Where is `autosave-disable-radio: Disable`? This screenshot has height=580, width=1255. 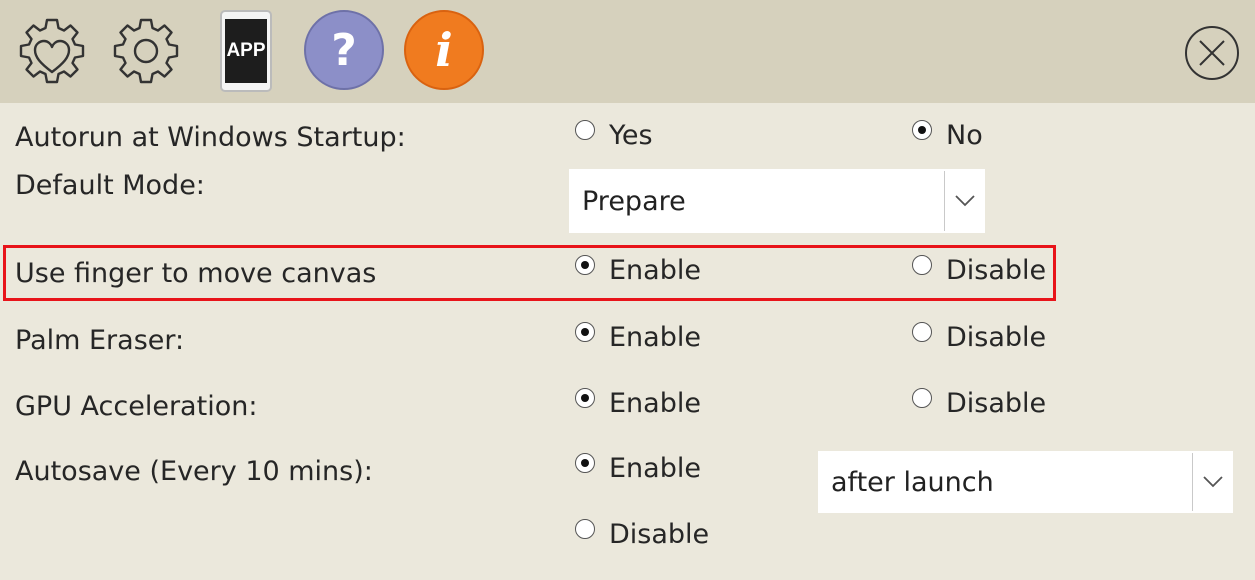 autosave-disable-radio: Disable is located at coordinates (642, 534).